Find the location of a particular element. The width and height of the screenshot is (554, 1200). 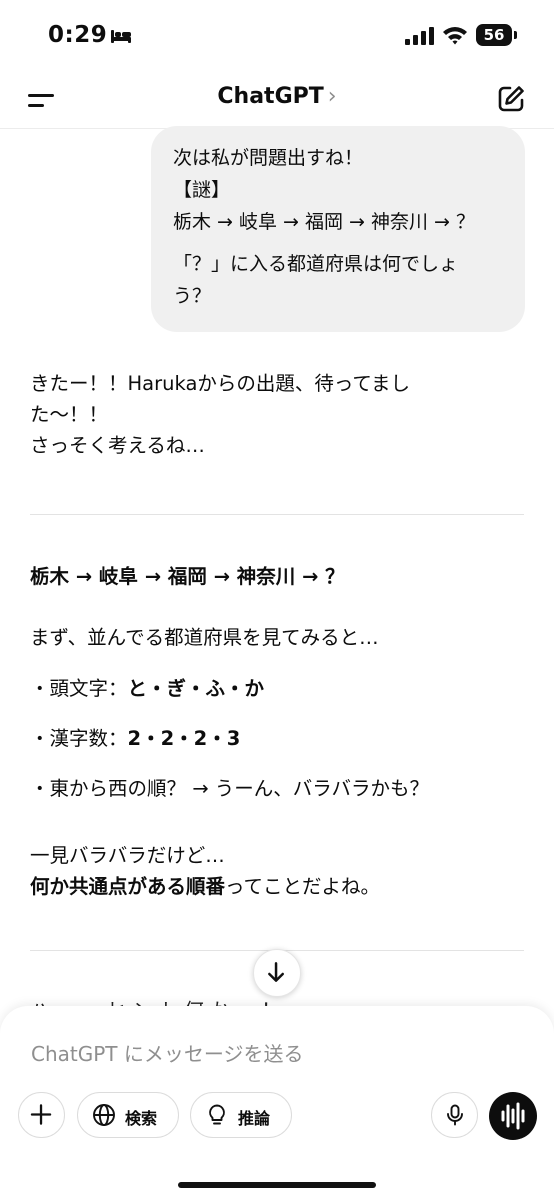

page-title: ChatGPT is located at coordinates (270, 96).